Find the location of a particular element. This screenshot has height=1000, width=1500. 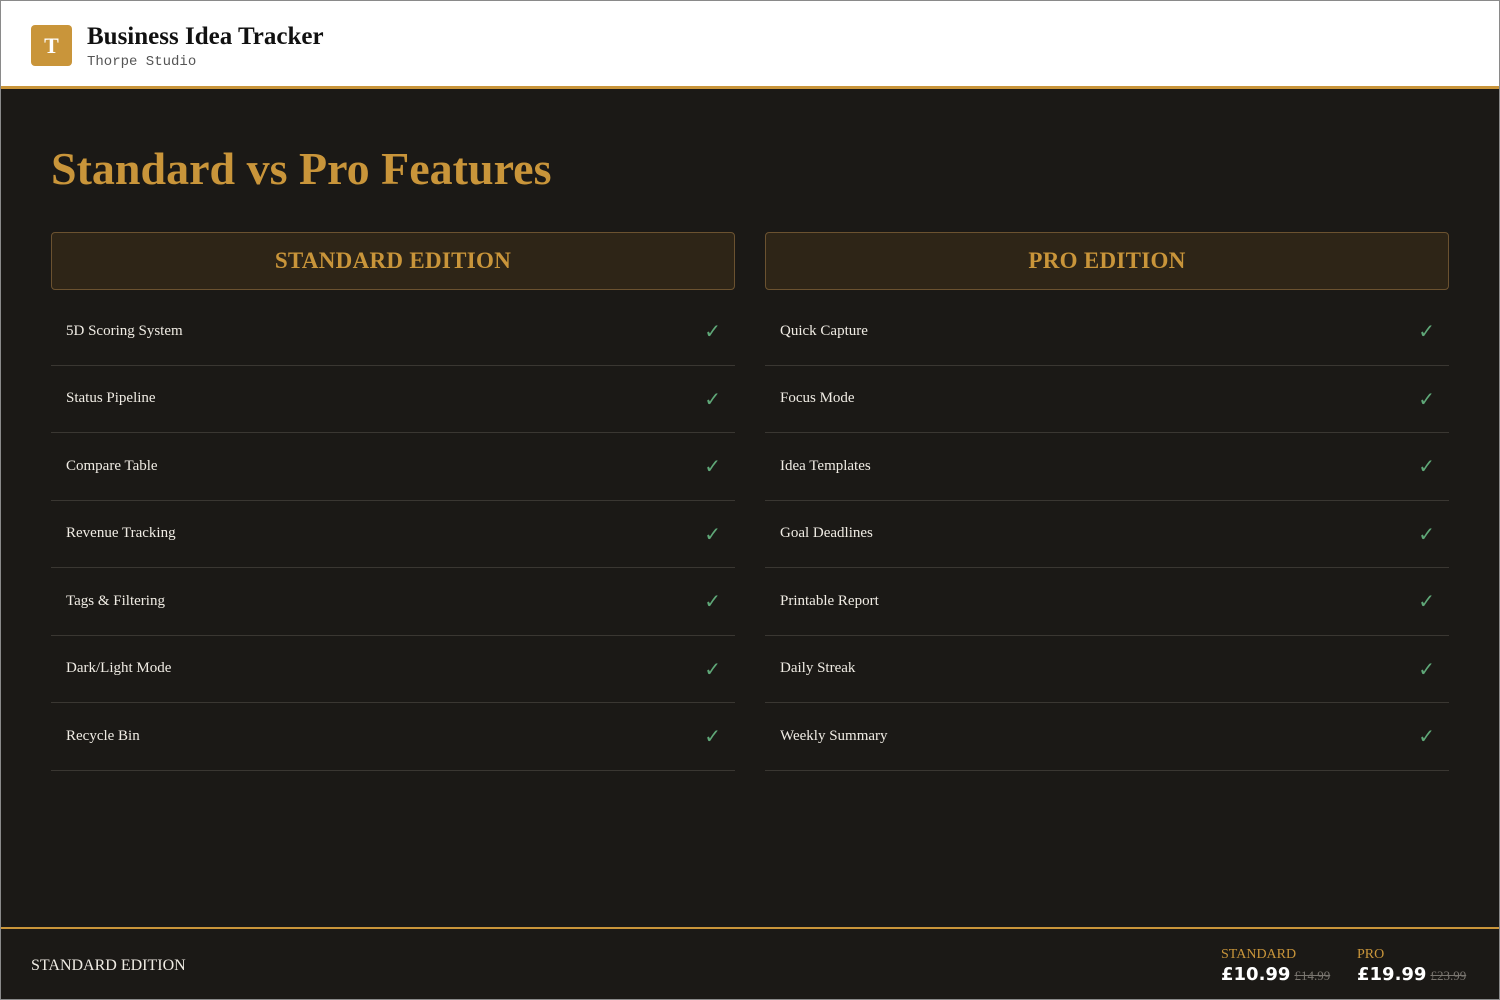

feature-row: Revenue Tracking ✓ is located at coordinates (393, 534).